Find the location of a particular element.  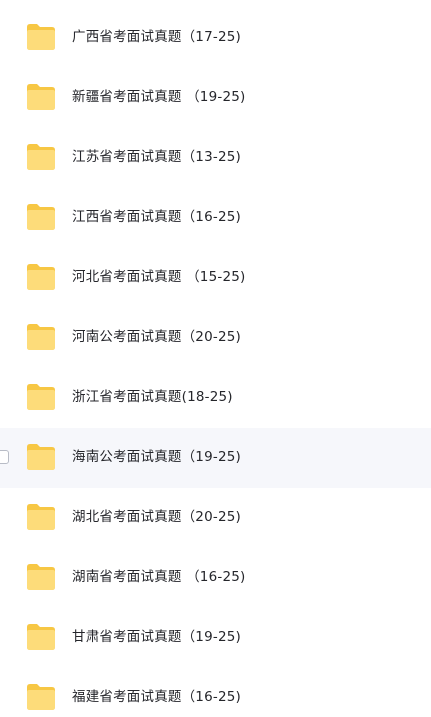

file-row: 河北省考面试真题 （15-25) is located at coordinates (215, 278).